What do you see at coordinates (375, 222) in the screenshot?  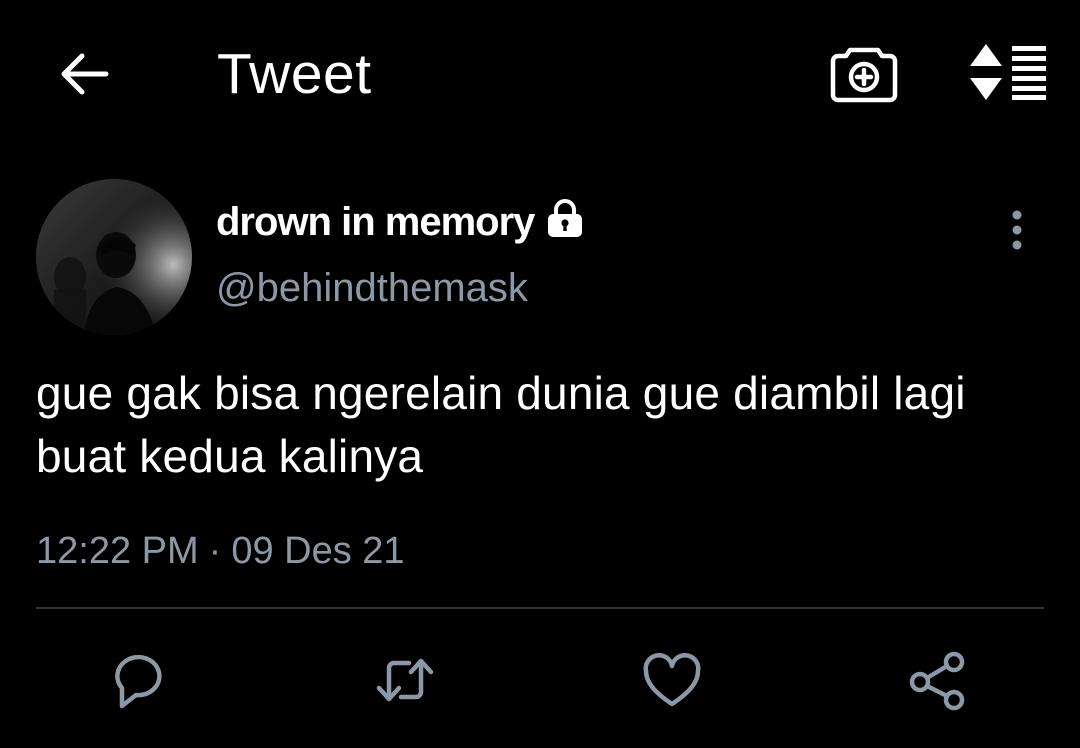 I see `author-display-name: drown in memory` at bounding box center [375, 222].